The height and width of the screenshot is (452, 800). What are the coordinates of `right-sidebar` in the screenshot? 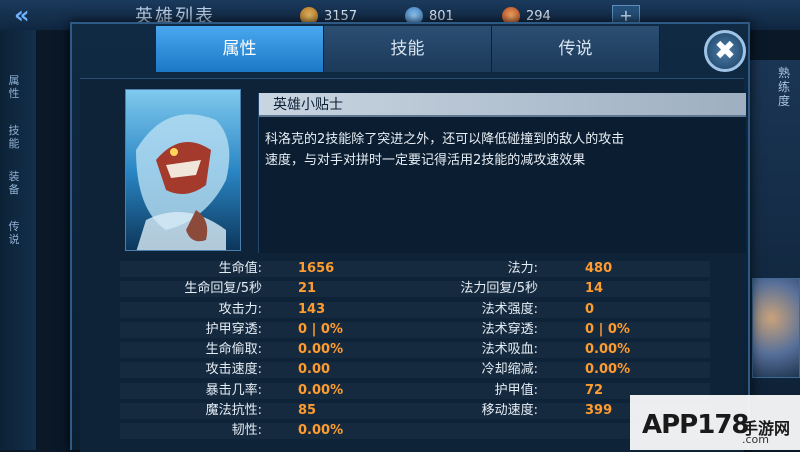 It's located at (772, 255).